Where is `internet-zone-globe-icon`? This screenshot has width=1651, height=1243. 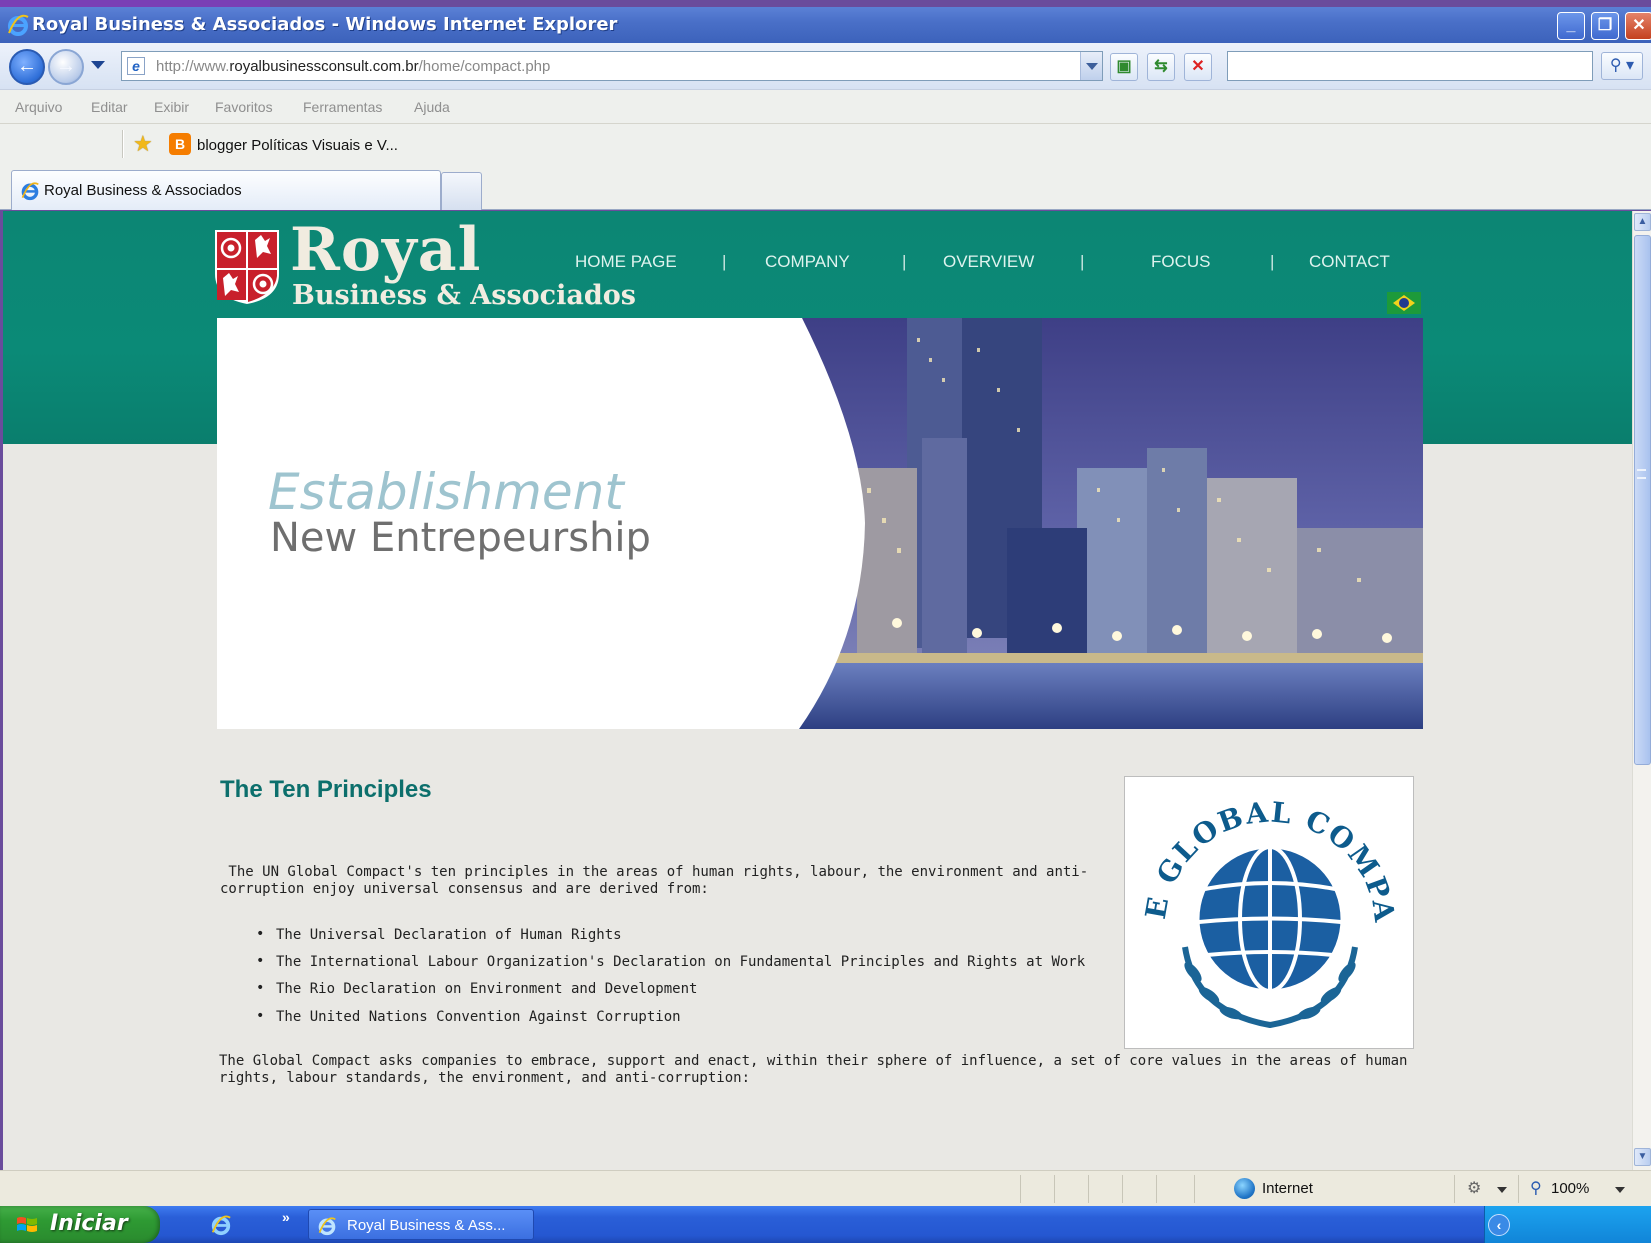 internet-zone-globe-icon is located at coordinates (1244, 1188).